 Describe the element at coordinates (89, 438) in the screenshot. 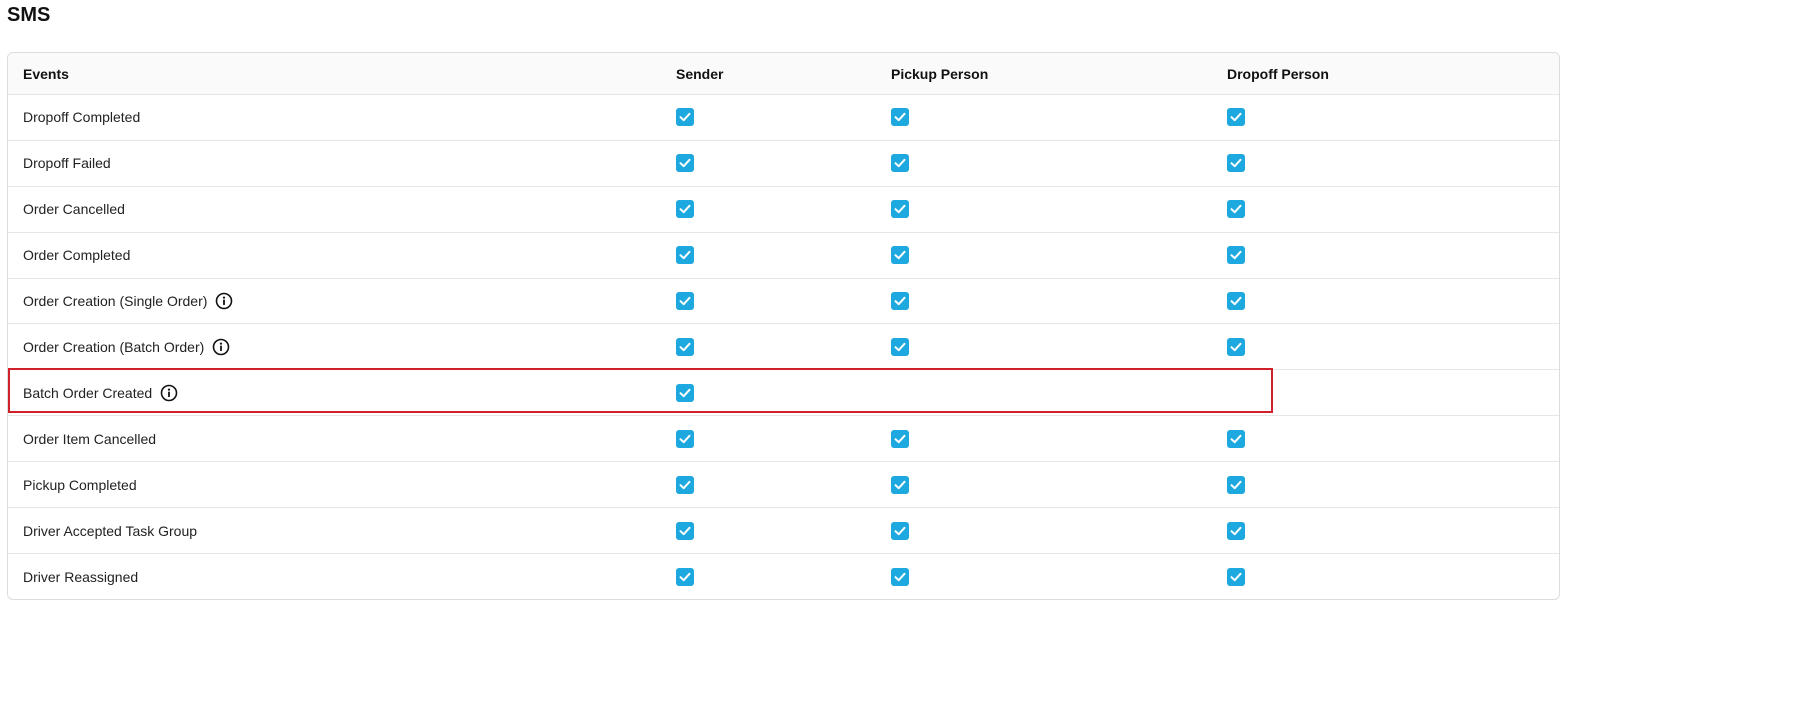

I see `event-cell: Order Item Cancelled` at that location.